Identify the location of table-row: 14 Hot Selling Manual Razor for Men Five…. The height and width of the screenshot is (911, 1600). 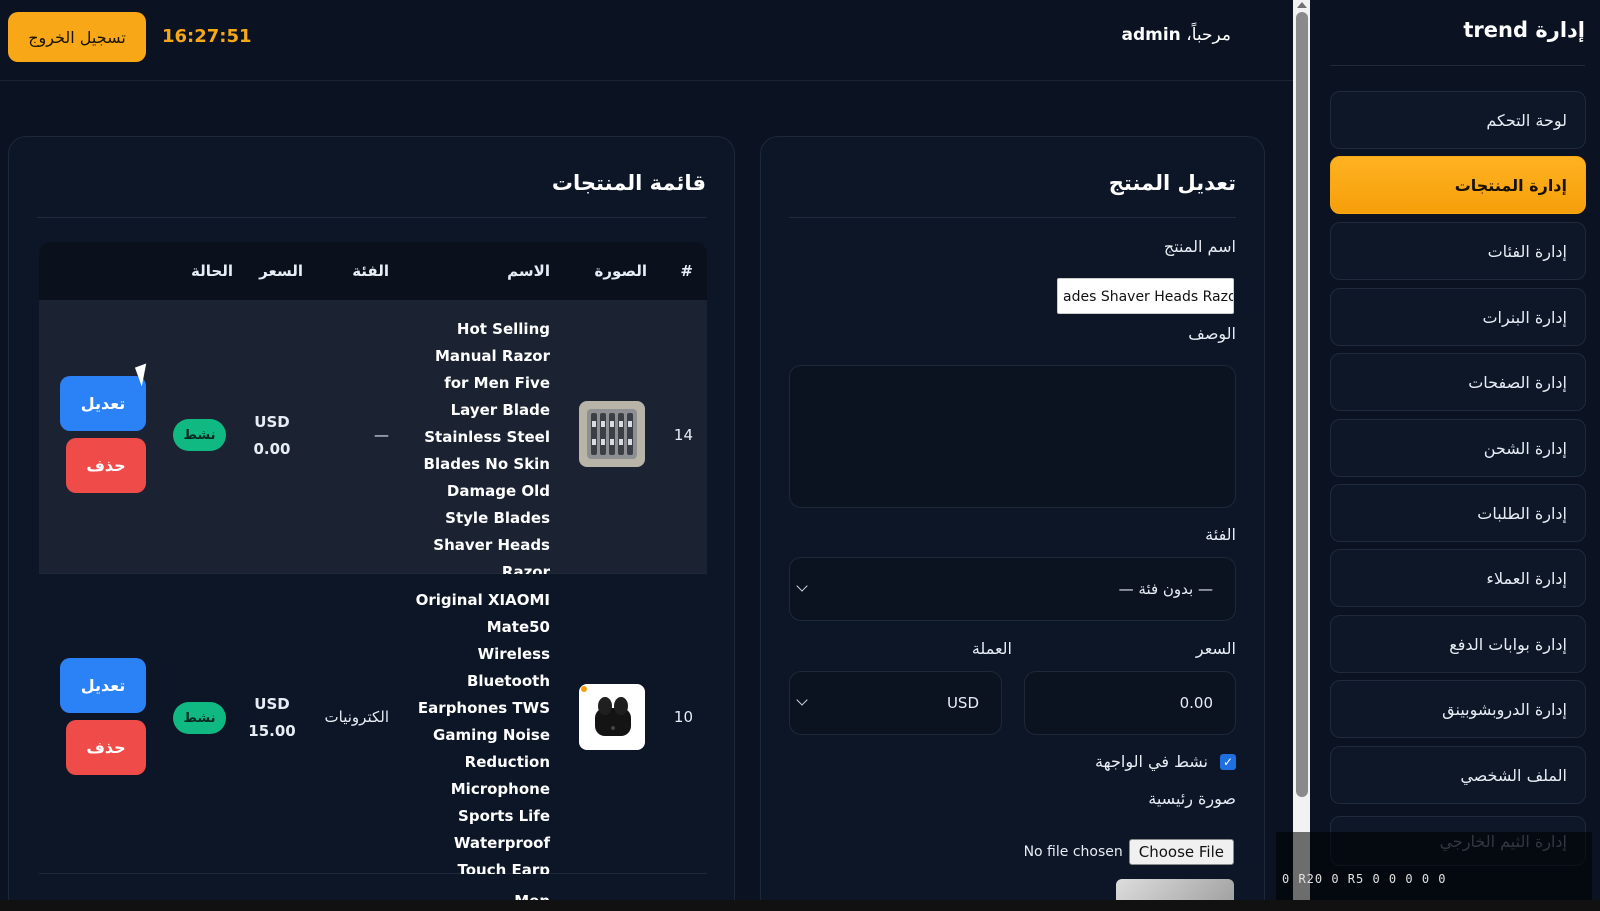
(373, 440).